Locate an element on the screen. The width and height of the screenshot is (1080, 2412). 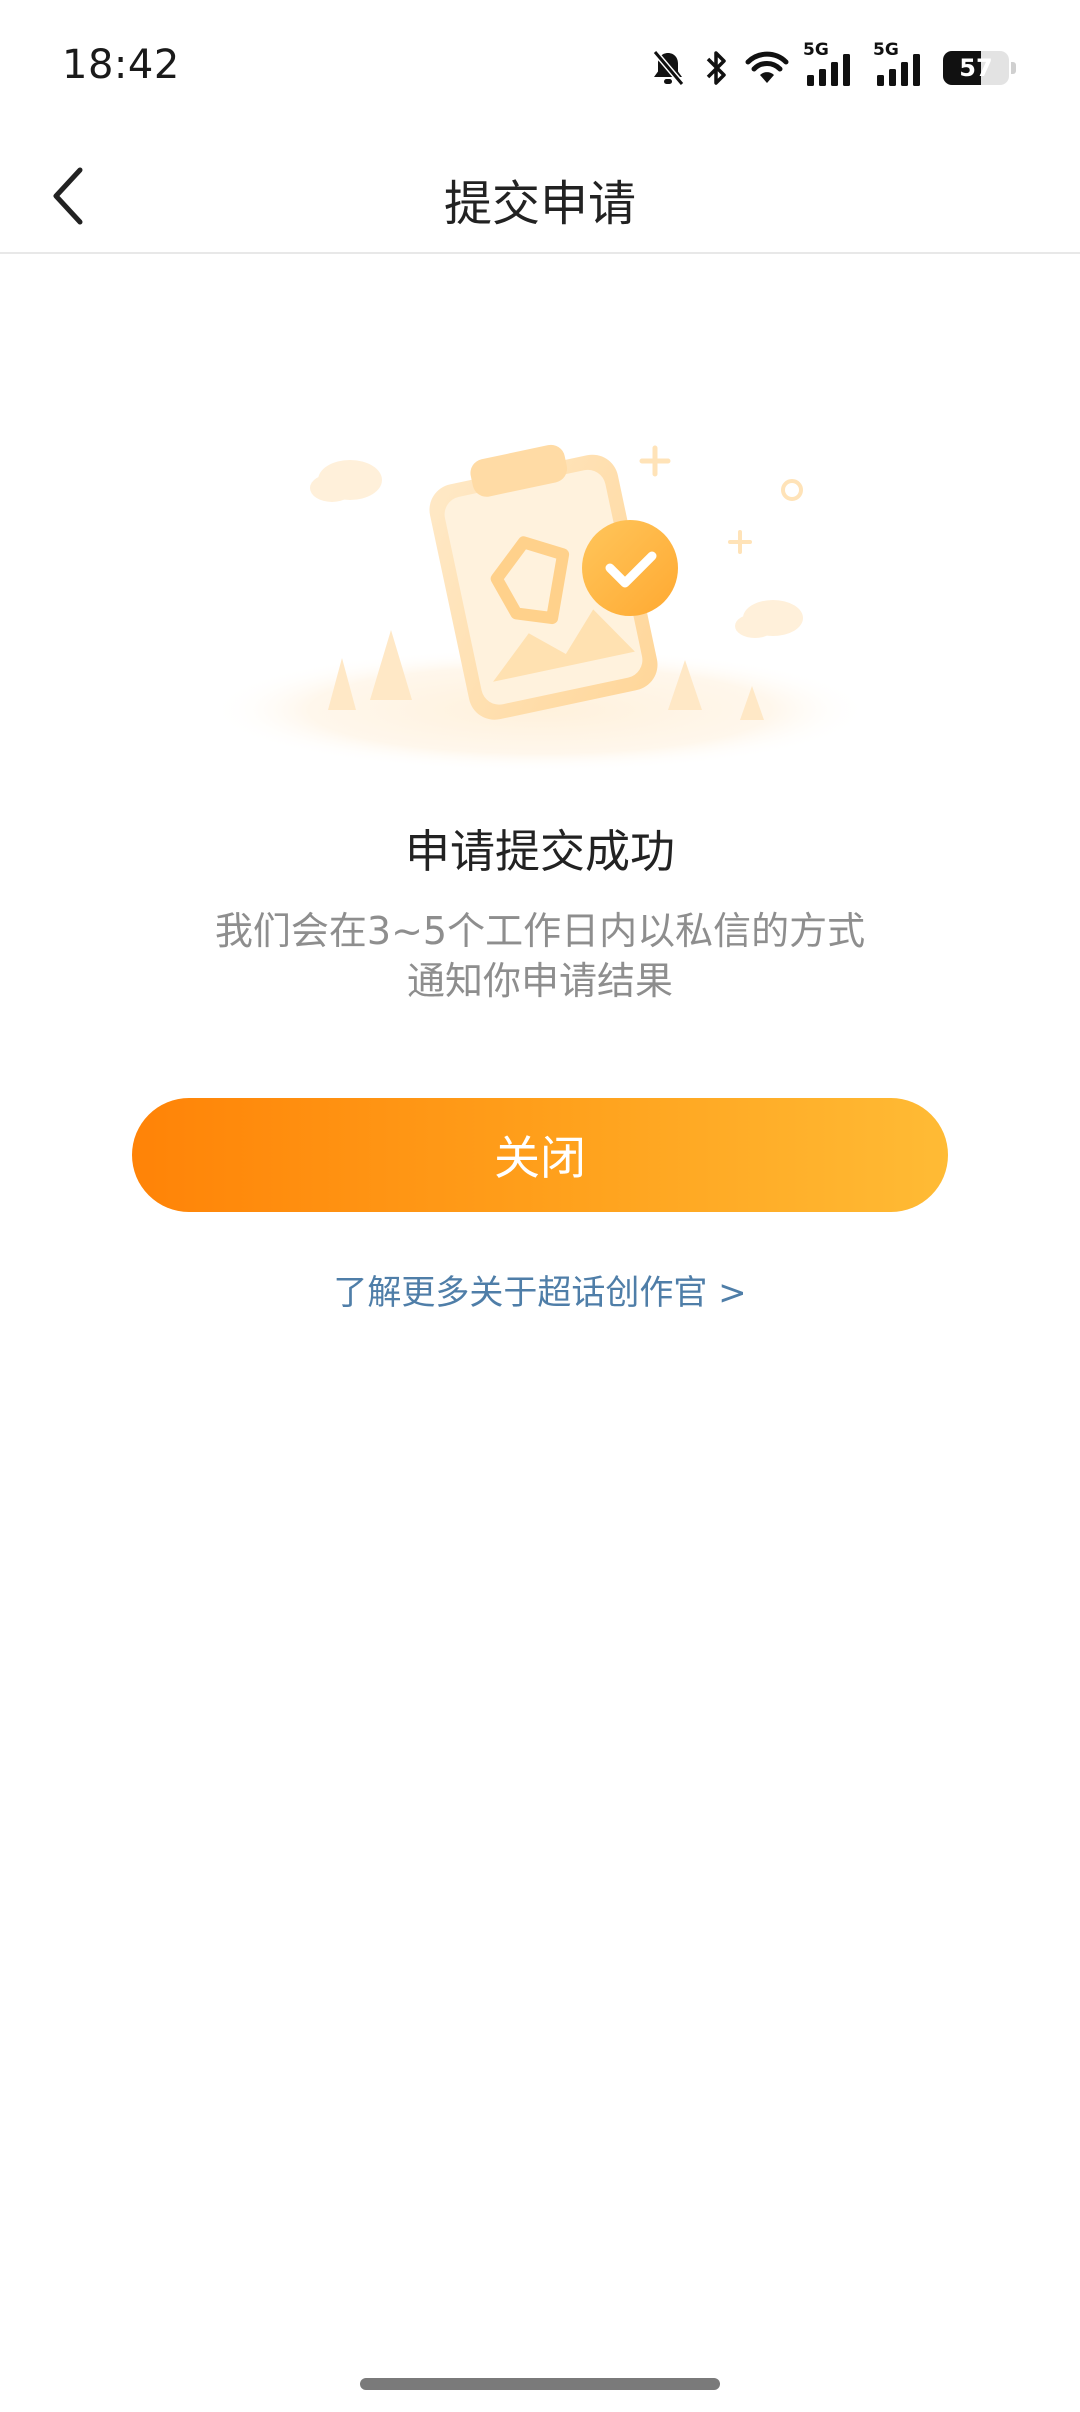
success-description-line: 我们会在3~5个工作日内以私信的方式 is located at coordinates (540, 931).